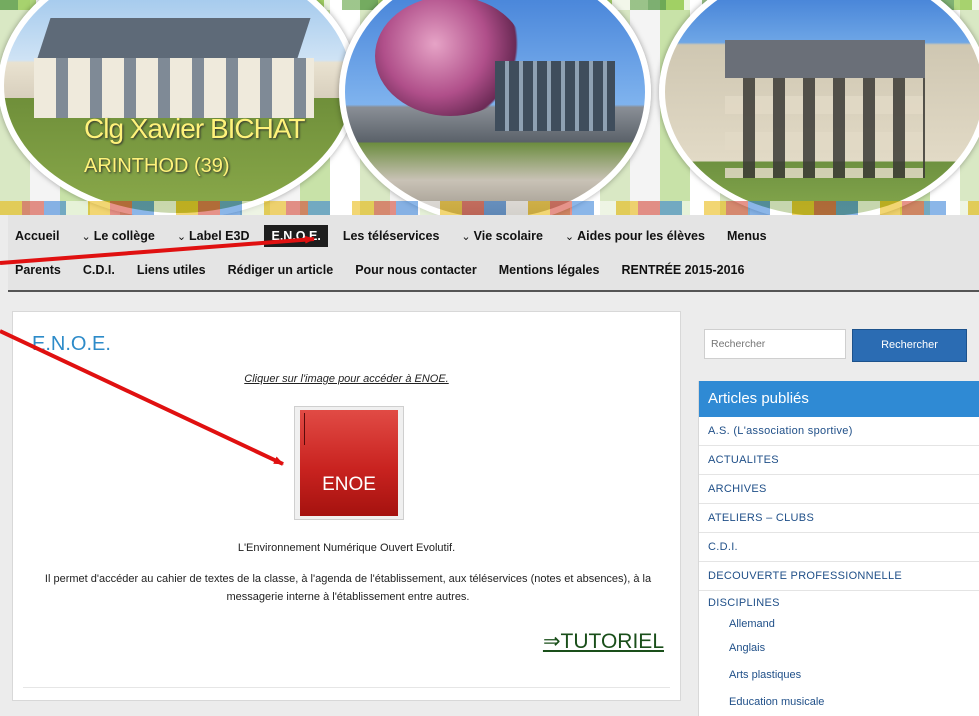 Image resolution: width=979 pixels, height=716 pixels. What do you see at coordinates (839, 625) in the screenshot?
I see `subcategory-item: Allemand` at bounding box center [839, 625].